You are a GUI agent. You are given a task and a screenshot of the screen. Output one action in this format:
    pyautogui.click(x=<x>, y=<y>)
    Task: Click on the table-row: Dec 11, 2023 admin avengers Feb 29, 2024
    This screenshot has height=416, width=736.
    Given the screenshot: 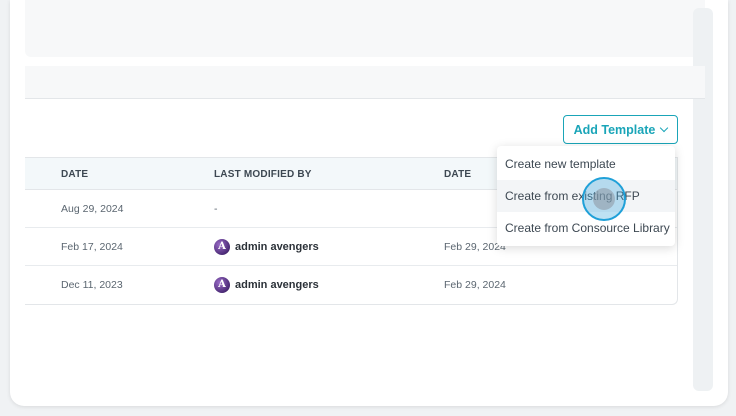 What is the action you would take?
    pyautogui.click(x=351, y=285)
    